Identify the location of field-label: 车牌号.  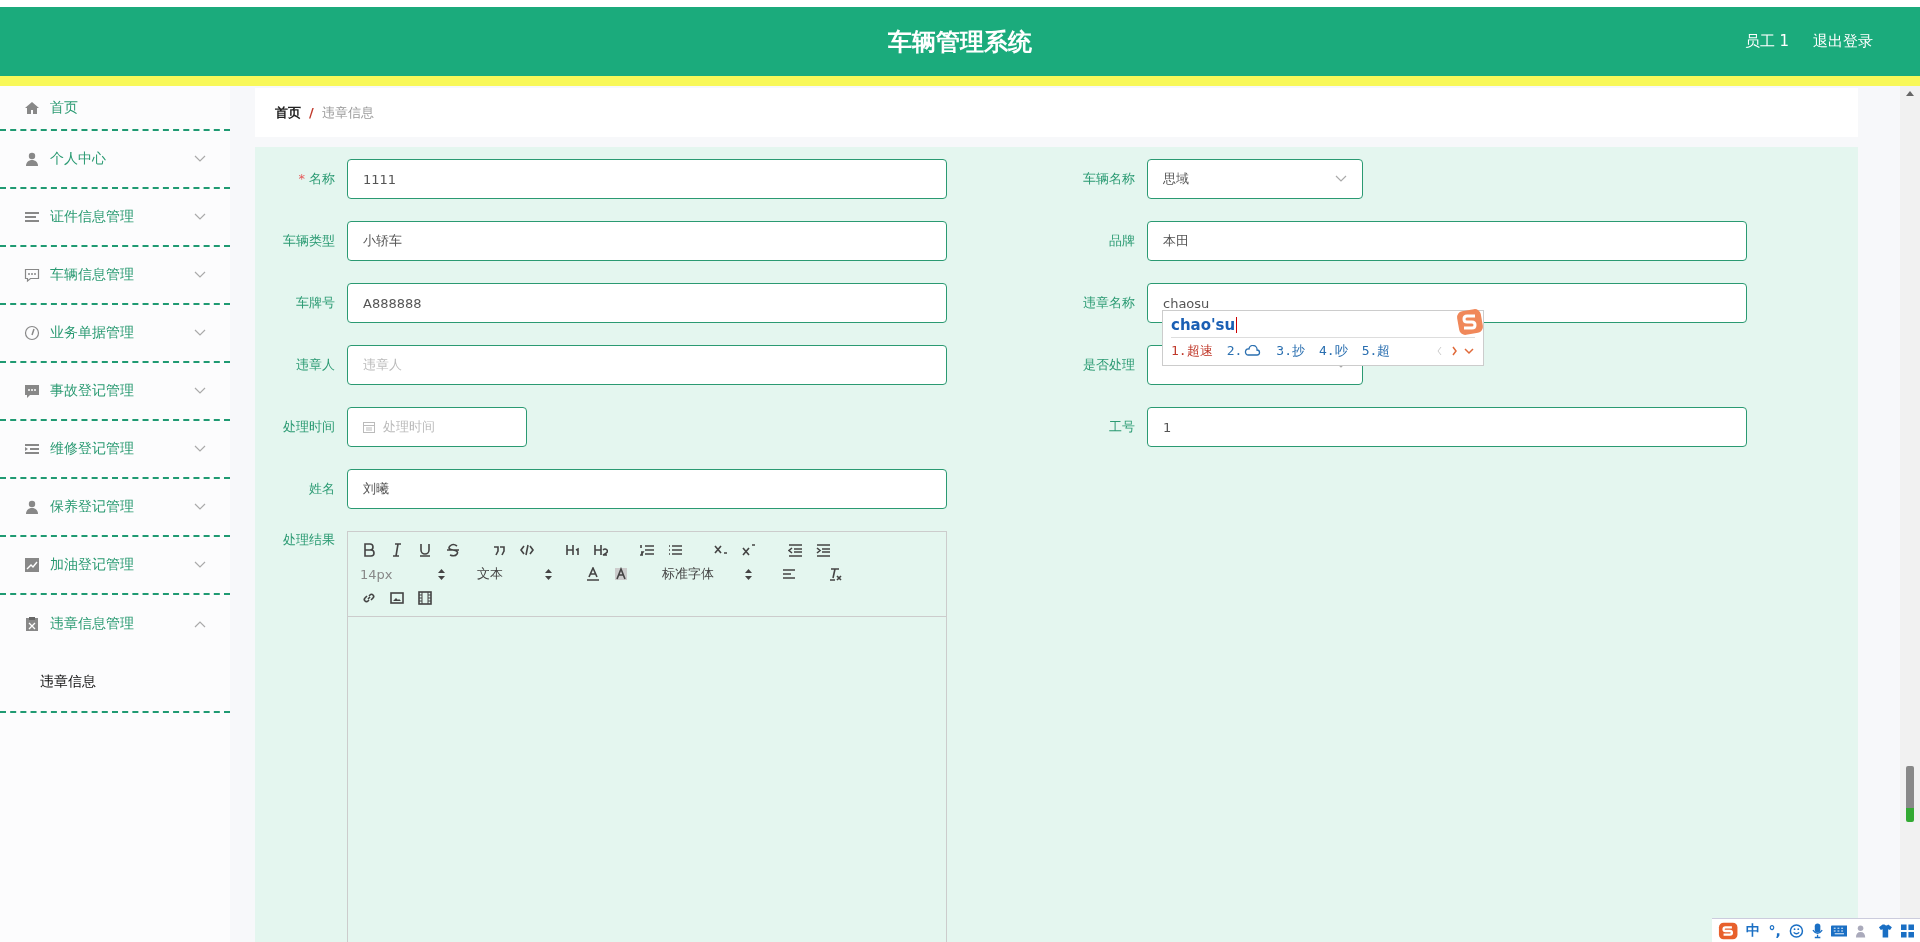
(315, 303).